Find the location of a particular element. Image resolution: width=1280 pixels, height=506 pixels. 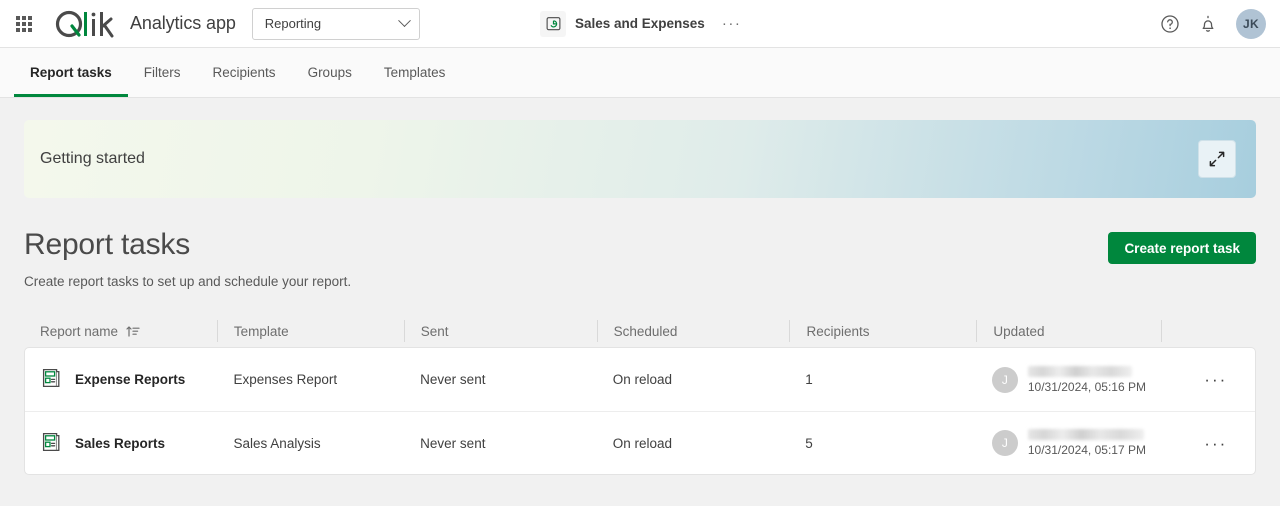

sheet-icon is located at coordinates (553, 23).